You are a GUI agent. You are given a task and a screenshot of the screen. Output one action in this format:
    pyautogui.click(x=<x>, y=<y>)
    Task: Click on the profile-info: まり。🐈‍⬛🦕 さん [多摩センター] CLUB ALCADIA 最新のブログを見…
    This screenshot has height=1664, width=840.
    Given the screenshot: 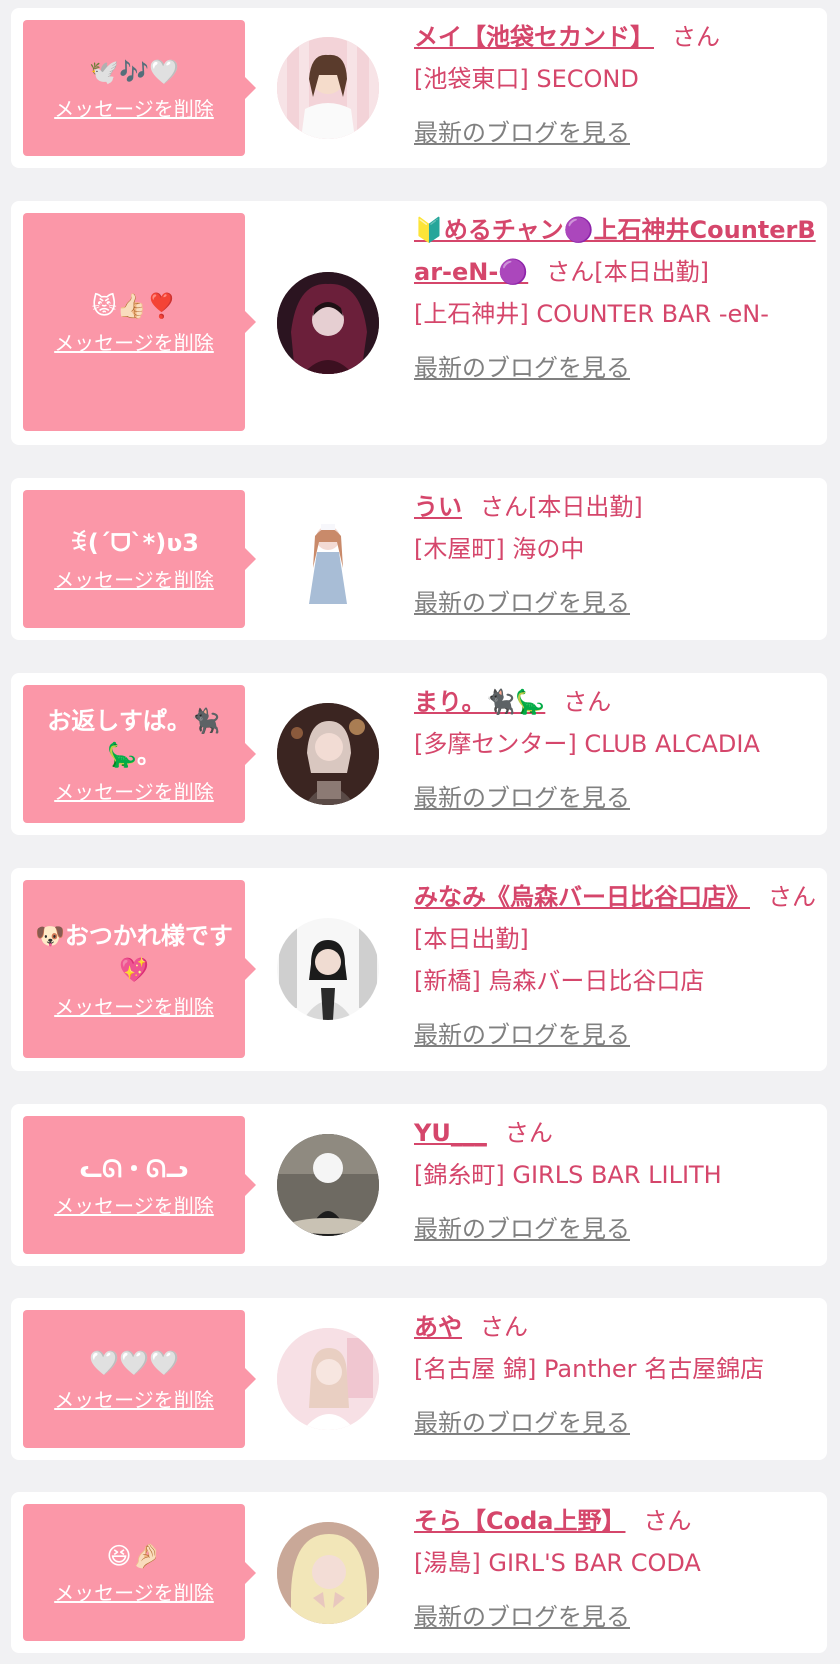 What is the action you would take?
    pyautogui.click(x=619, y=750)
    